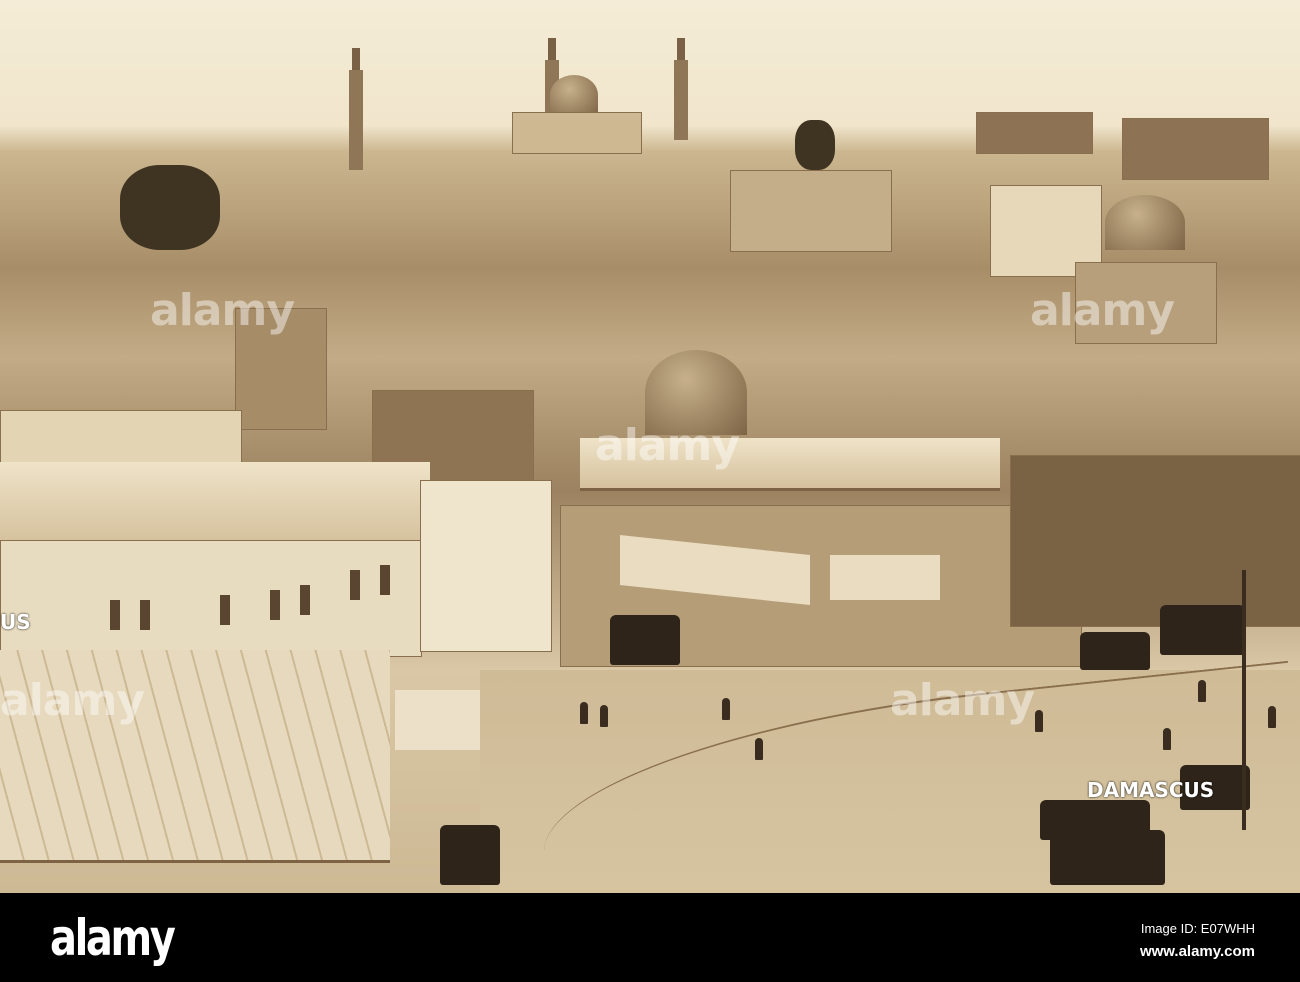  I want to click on mosque-dome, so click(574, 95).